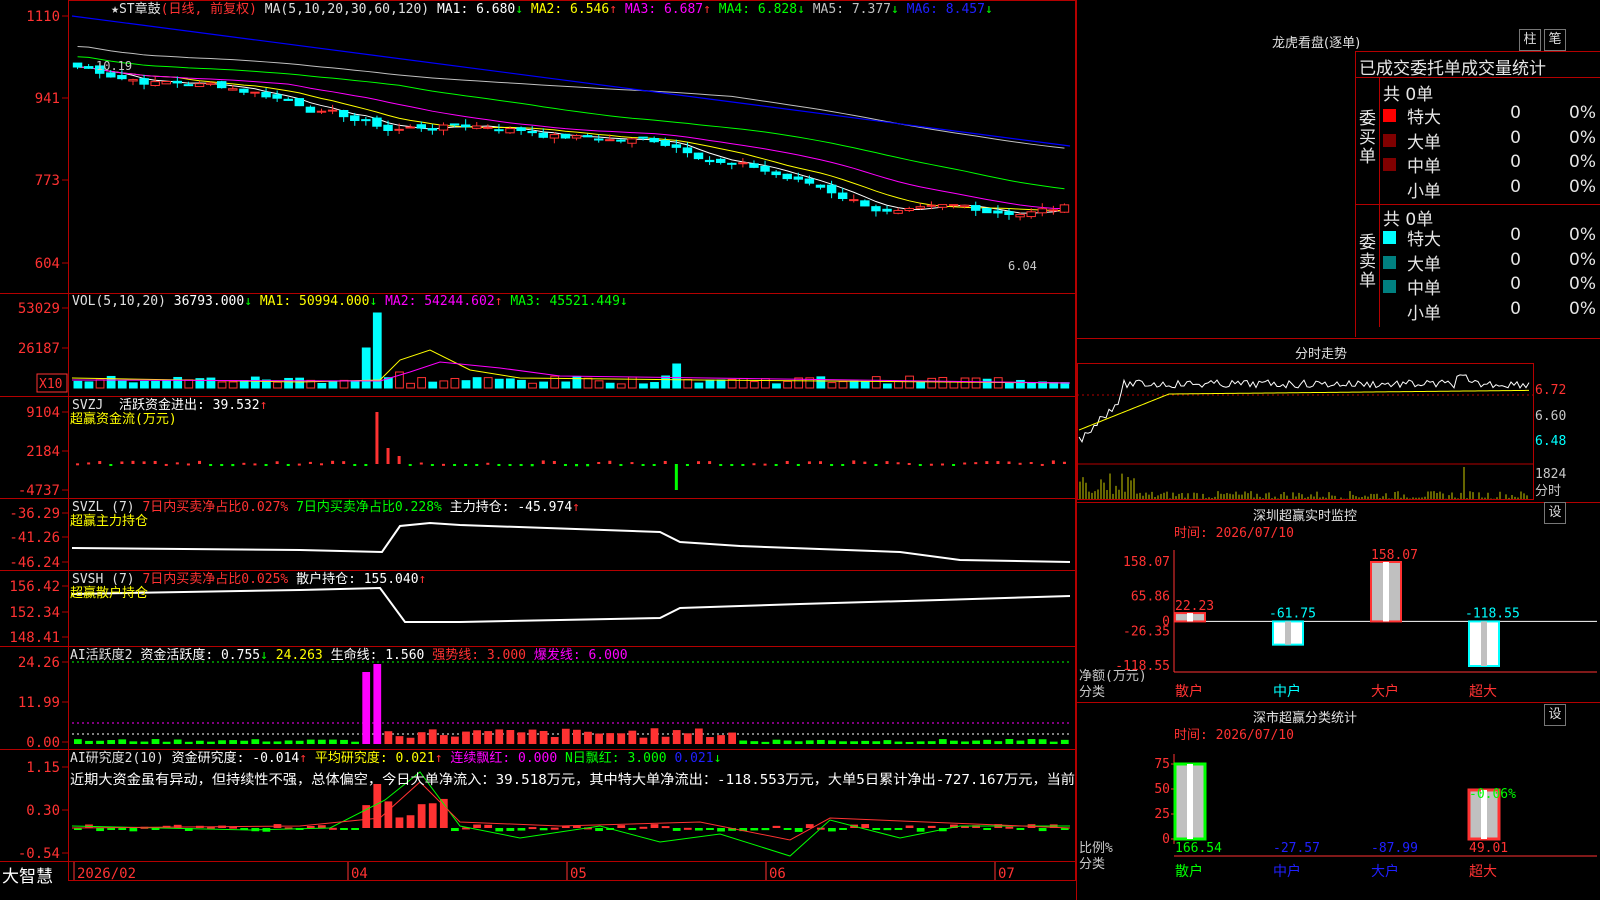  I want to click on buy-total: 共 0单, so click(1408, 95).